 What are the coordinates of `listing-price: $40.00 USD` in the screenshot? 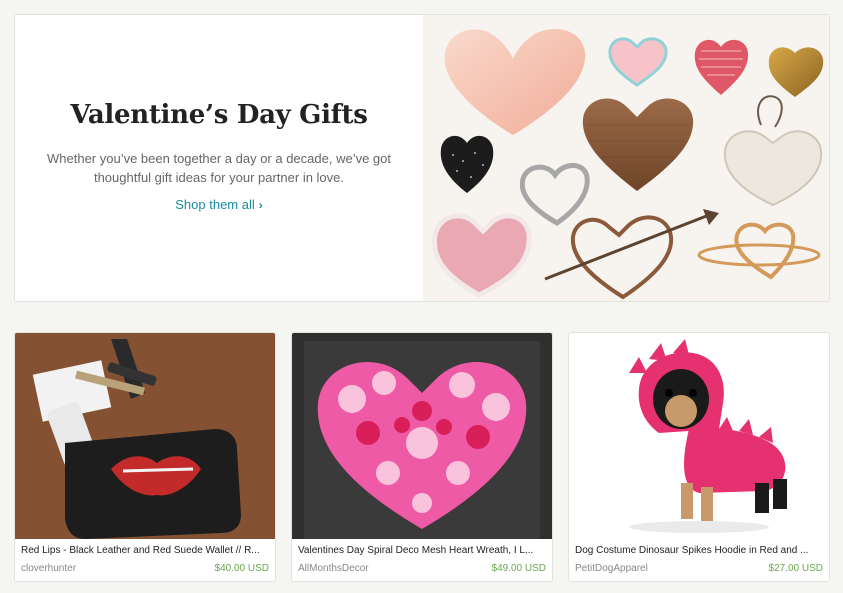 It's located at (241, 568).